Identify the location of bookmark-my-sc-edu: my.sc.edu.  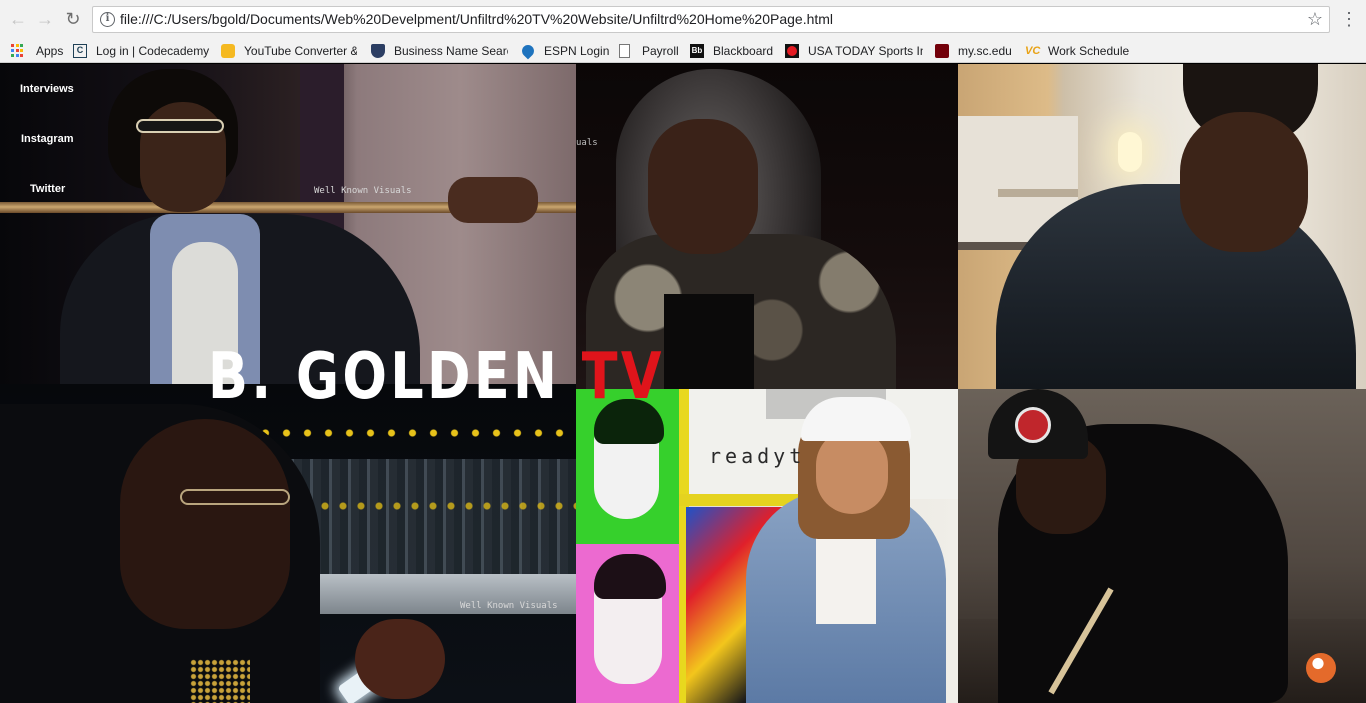
(973, 50).